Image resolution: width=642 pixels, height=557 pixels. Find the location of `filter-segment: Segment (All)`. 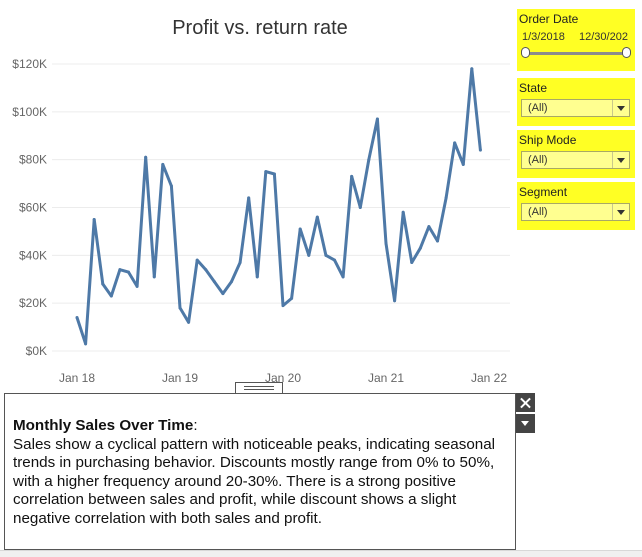

filter-segment: Segment (All) is located at coordinates (576, 206).